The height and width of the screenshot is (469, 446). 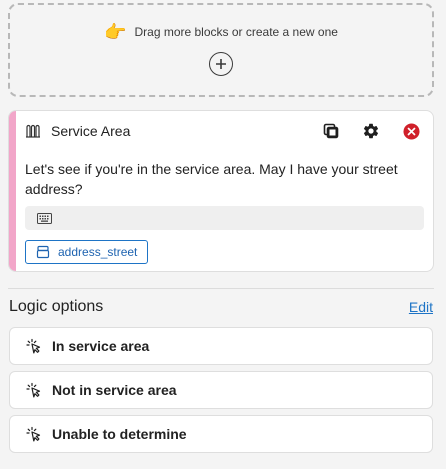 I want to click on section-divider, so click(x=221, y=288).